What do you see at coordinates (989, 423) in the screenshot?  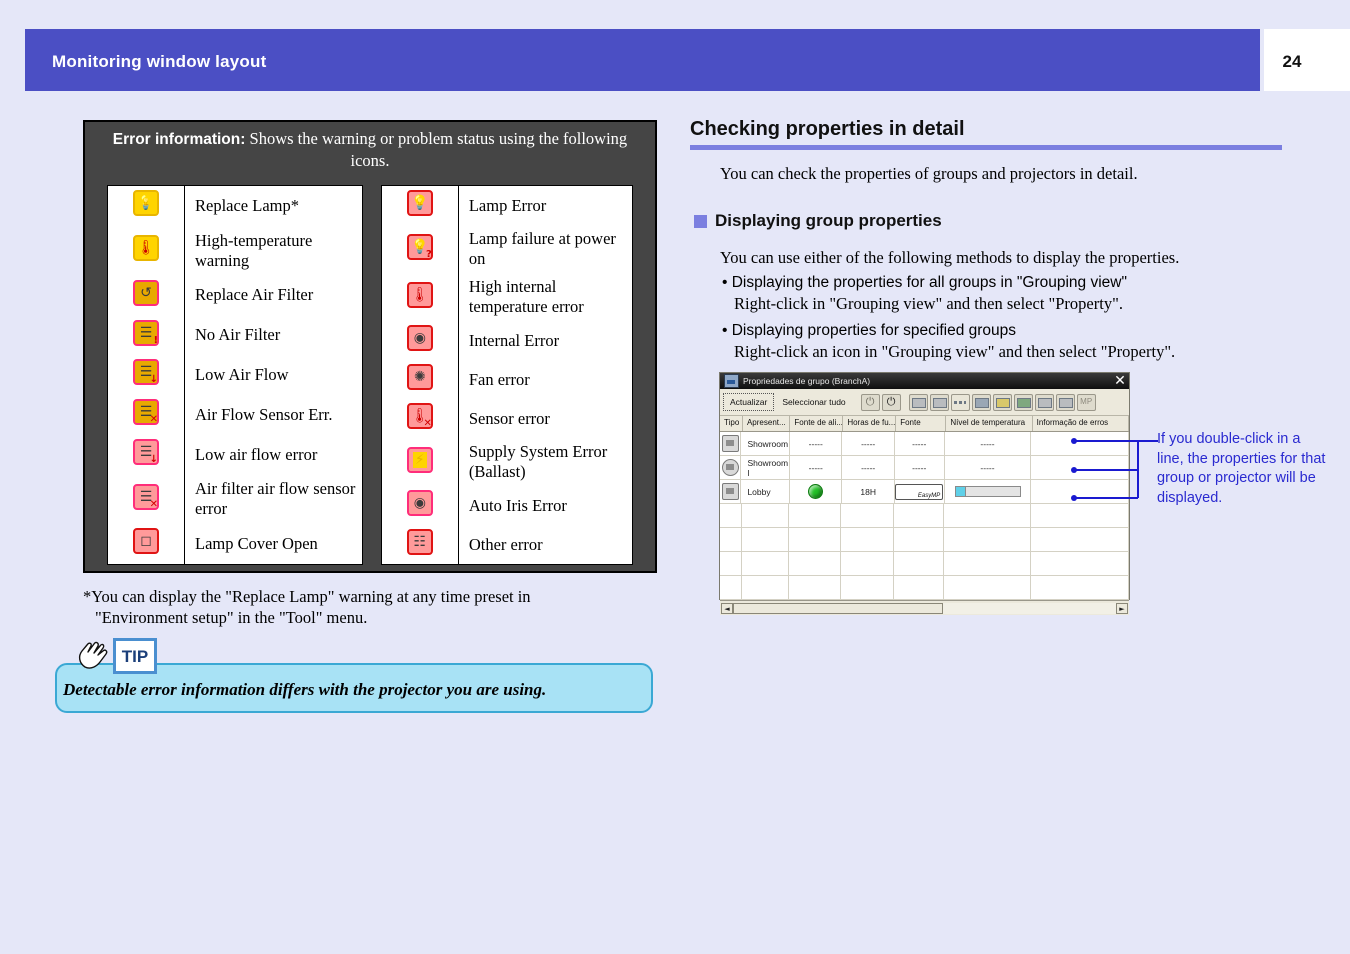 I see `column-header-nivel-temp: Nível de temperatura` at bounding box center [989, 423].